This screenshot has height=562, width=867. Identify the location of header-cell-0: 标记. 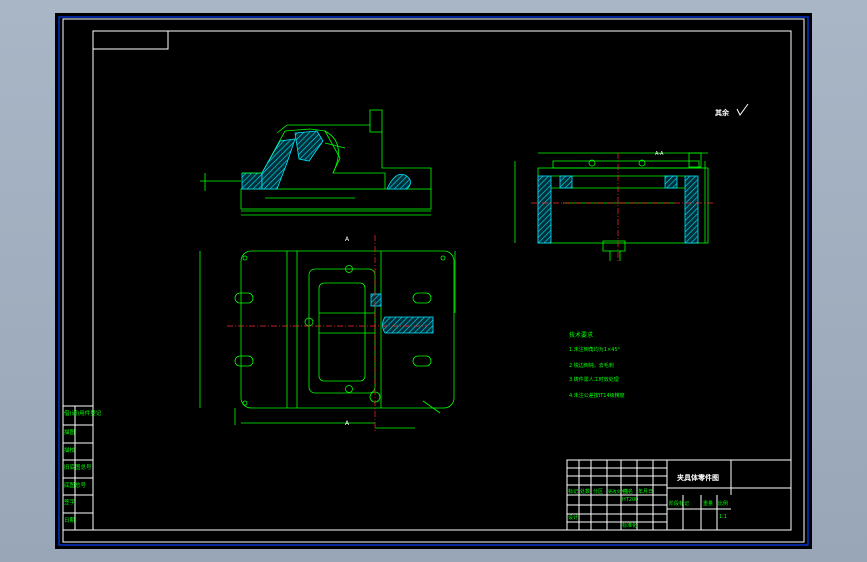
(573, 491).